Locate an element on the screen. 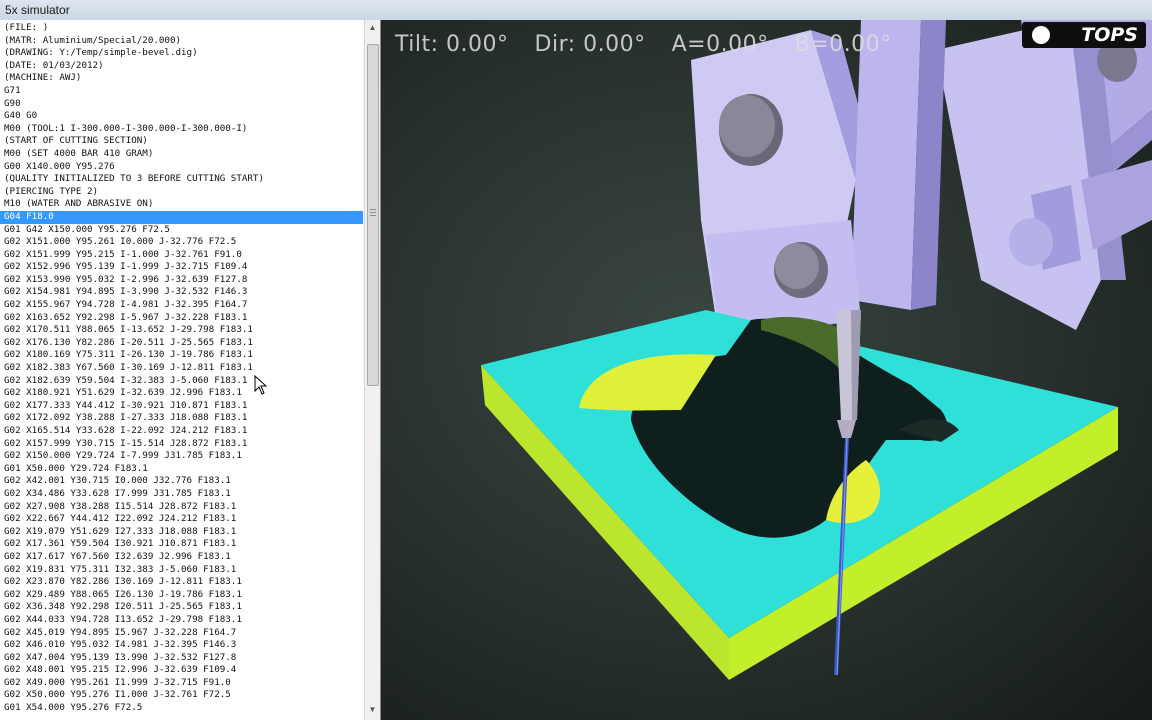 The width and height of the screenshot is (1152, 720). gcode-line: G01 X50.000 Y29.724 F183.1 is located at coordinates (181, 469).